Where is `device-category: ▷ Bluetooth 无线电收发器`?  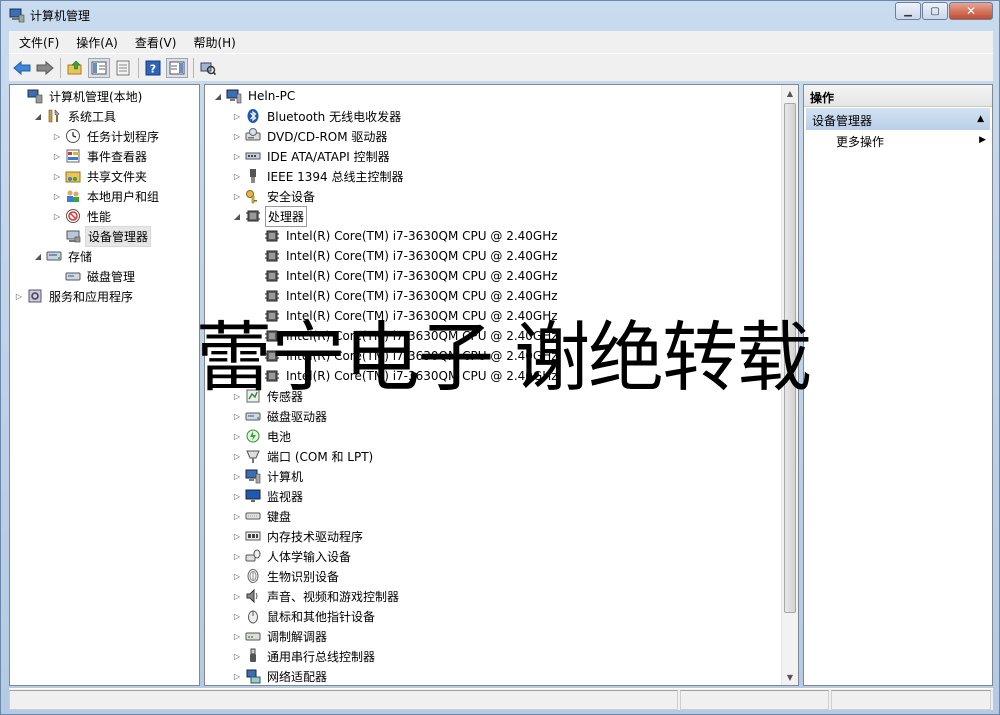 device-category: ▷ Bluetooth 无线电收发器 is located at coordinates (317, 116).